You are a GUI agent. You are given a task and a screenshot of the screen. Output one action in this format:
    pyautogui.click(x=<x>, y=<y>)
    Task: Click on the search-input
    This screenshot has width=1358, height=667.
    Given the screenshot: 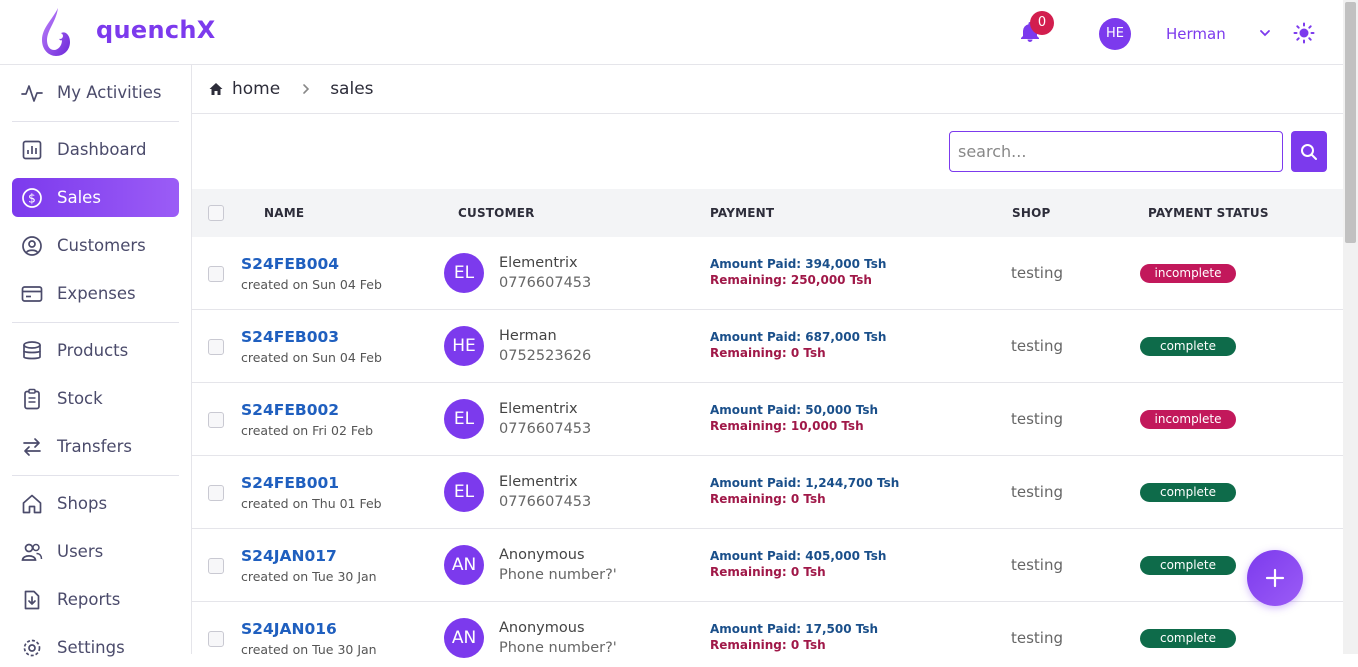 What is the action you would take?
    pyautogui.click(x=1116, y=151)
    